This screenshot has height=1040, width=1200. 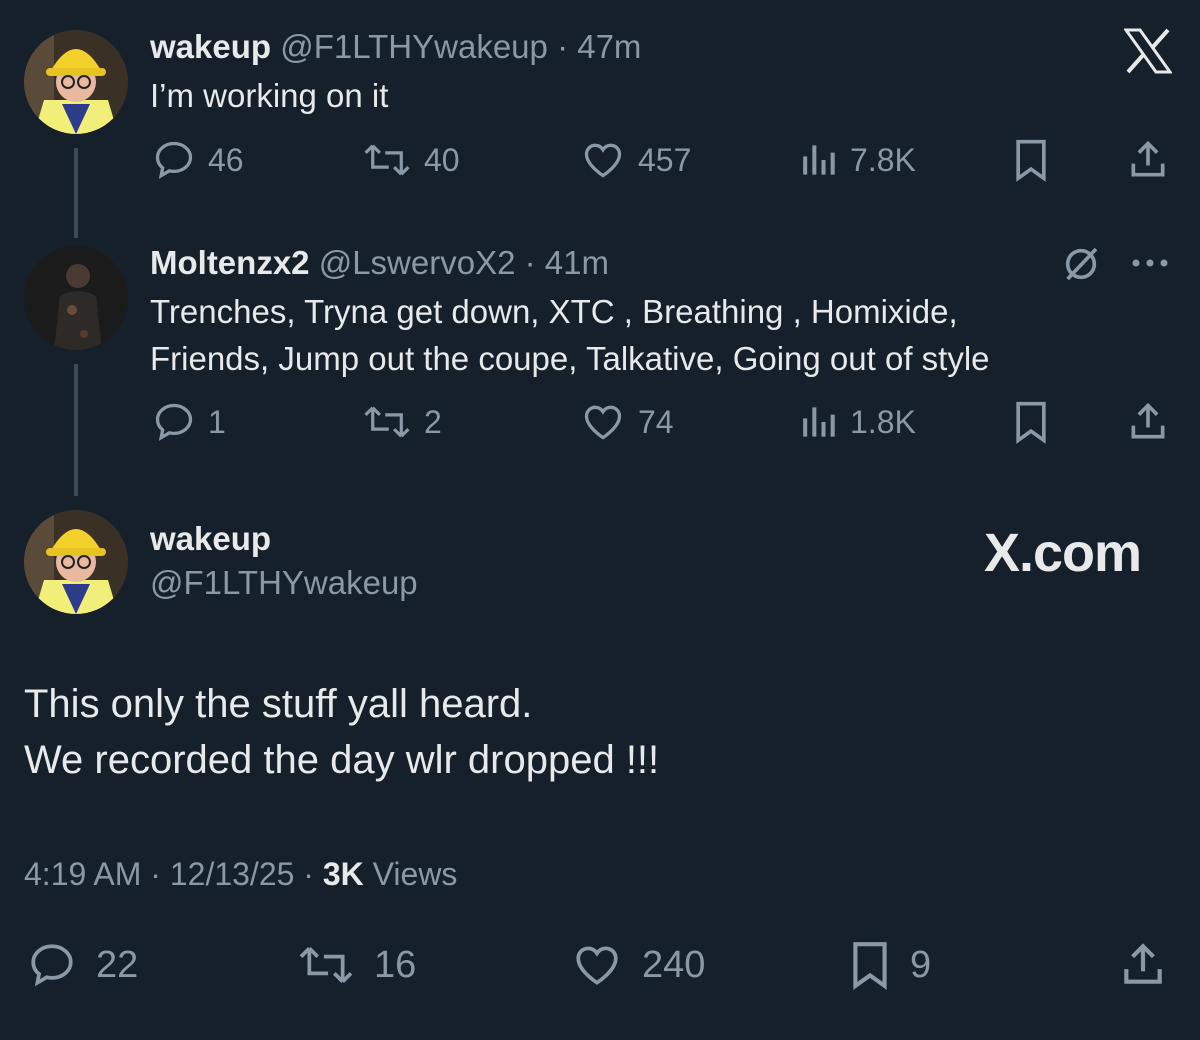 What do you see at coordinates (674, 964) in the screenshot?
I see `main-like-count: 240` at bounding box center [674, 964].